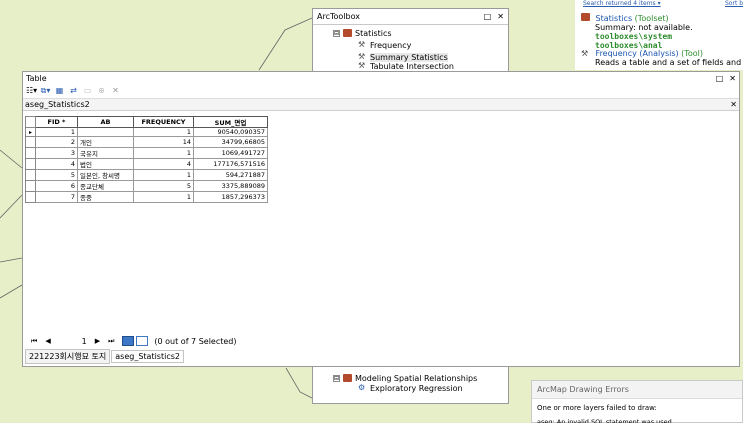  I want to click on cell-sum: 177176,571516, so click(230, 164).